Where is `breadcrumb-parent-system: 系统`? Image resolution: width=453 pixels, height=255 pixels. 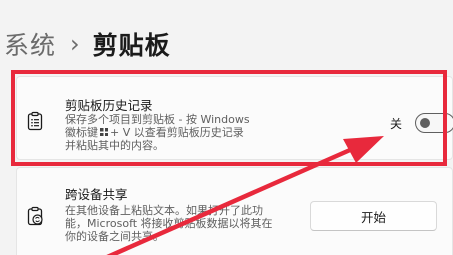 breadcrumb-parent-system: 系统 is located at coordinates (30, 44).